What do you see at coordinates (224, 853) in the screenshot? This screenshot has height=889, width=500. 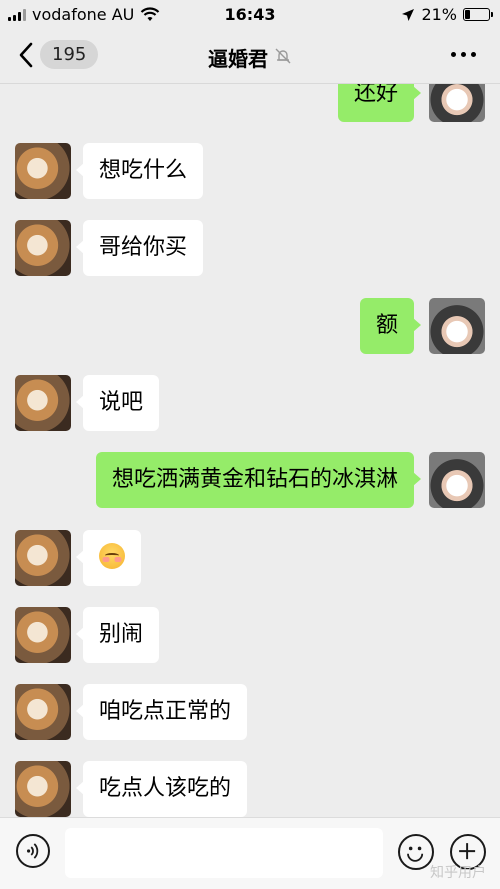 I see `message-input` at bounding box center [224, 853].